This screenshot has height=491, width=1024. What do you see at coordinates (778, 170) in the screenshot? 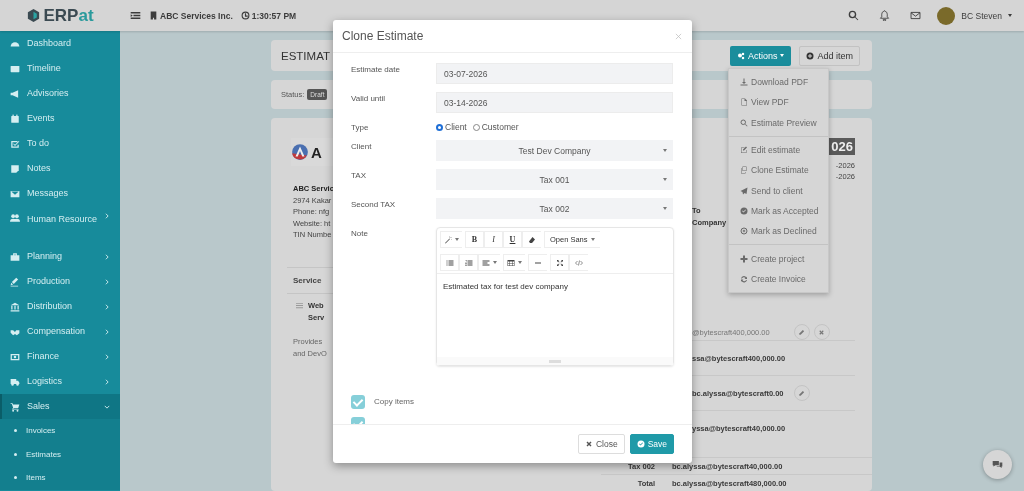
I see `menu-item: Clone Estimate` at bounding box center [778, 170].